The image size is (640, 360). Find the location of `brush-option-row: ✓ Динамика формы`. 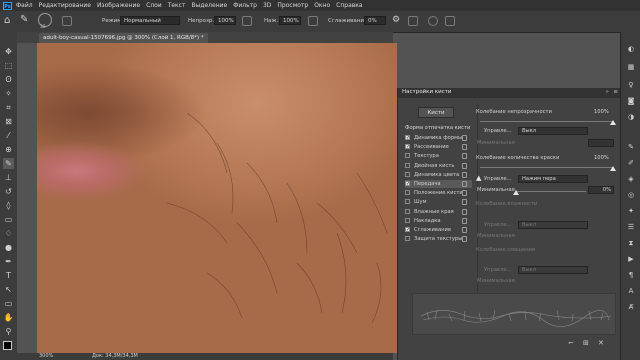

brush-option-row: ✓ Динамика формы is located at coordinates (438, 138).